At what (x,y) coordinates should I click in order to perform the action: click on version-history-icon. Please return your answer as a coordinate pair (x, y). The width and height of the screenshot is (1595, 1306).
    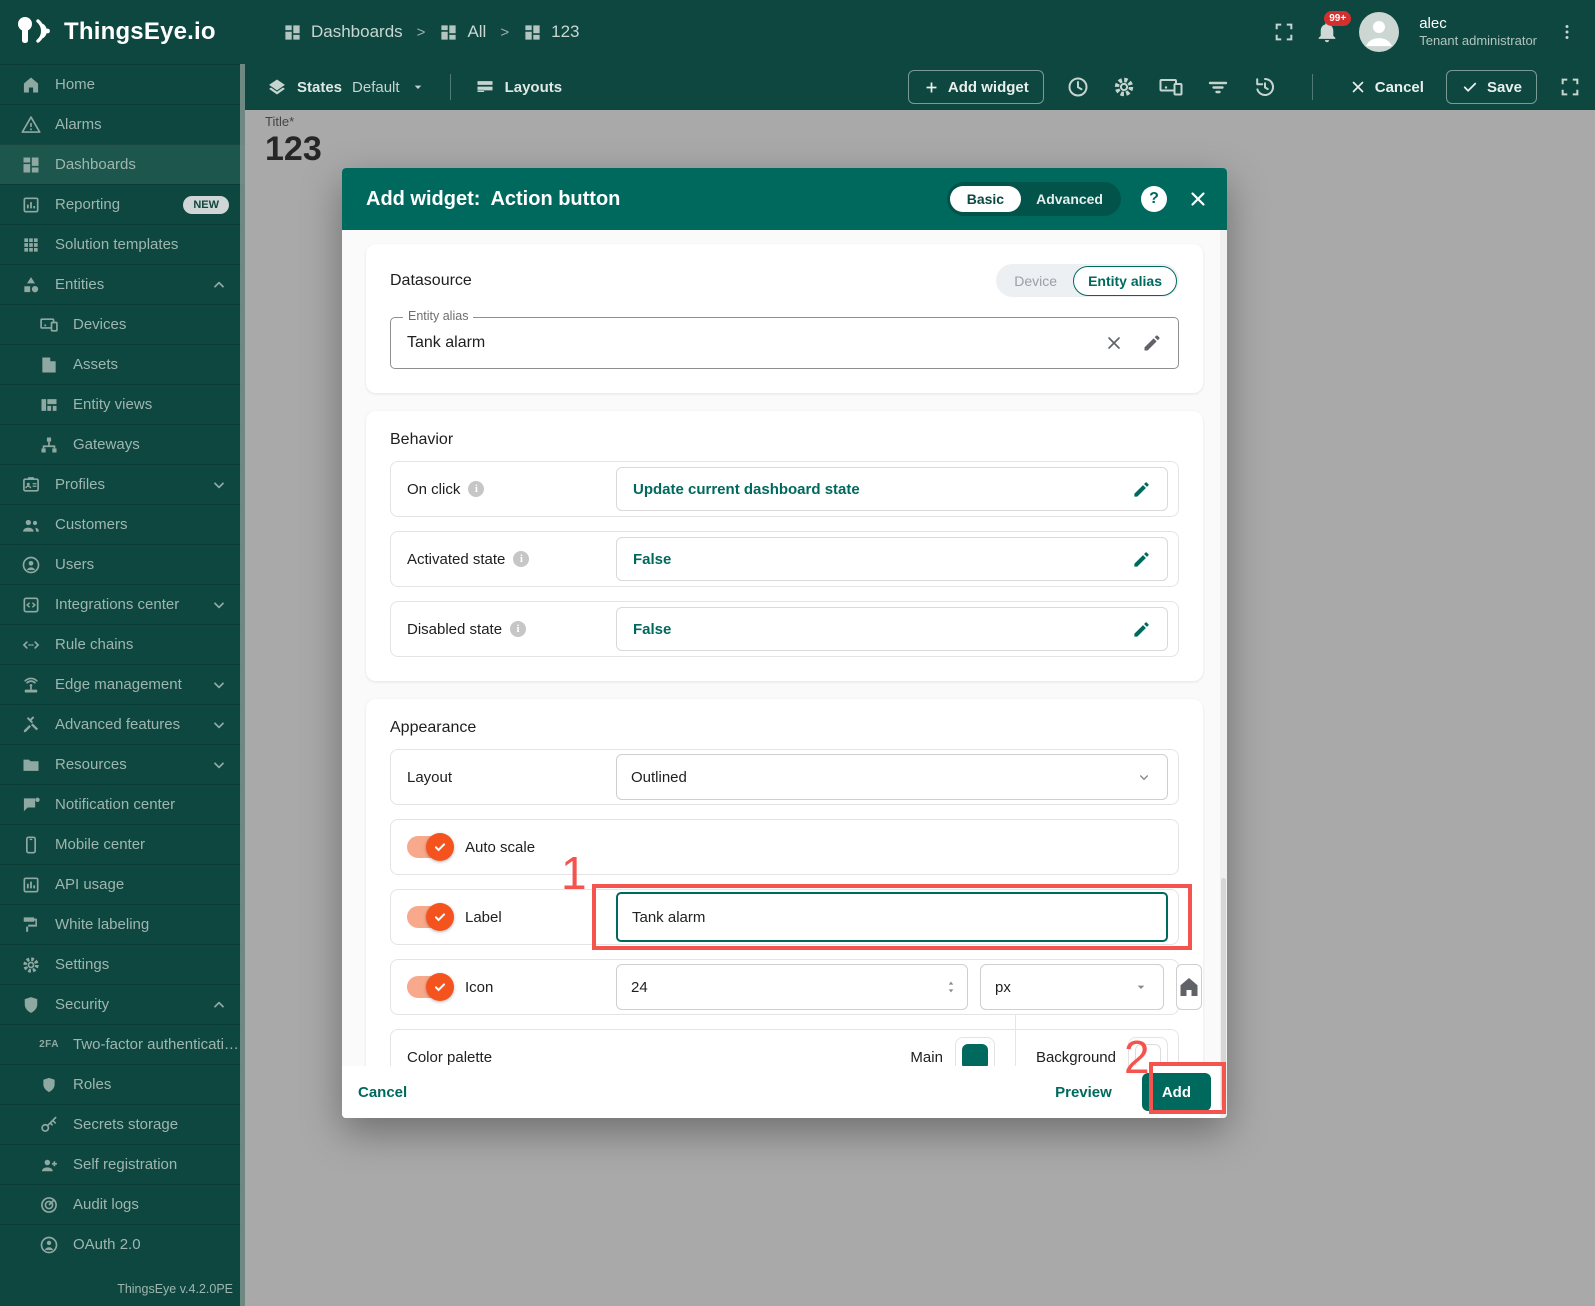
    Looking at the image, I should click on (1264, 87).